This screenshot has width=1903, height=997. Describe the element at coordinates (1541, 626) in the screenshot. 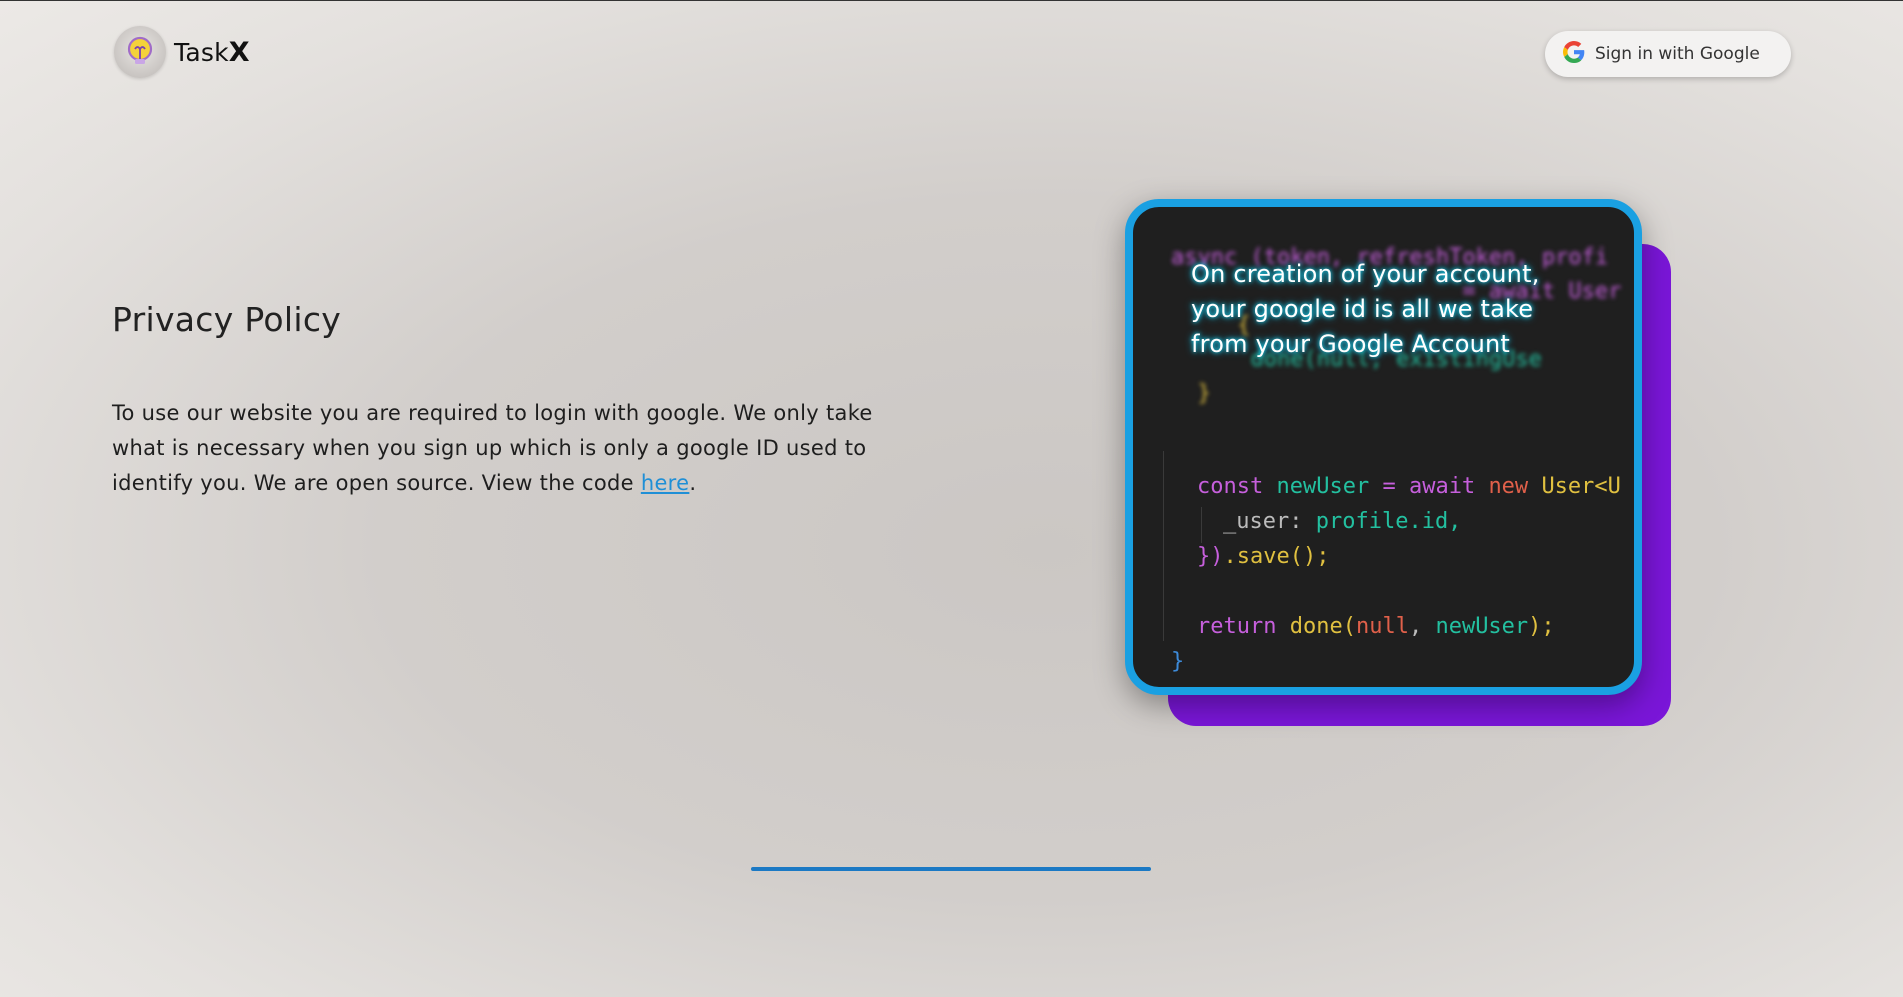

I see `code-token: );` at that location.